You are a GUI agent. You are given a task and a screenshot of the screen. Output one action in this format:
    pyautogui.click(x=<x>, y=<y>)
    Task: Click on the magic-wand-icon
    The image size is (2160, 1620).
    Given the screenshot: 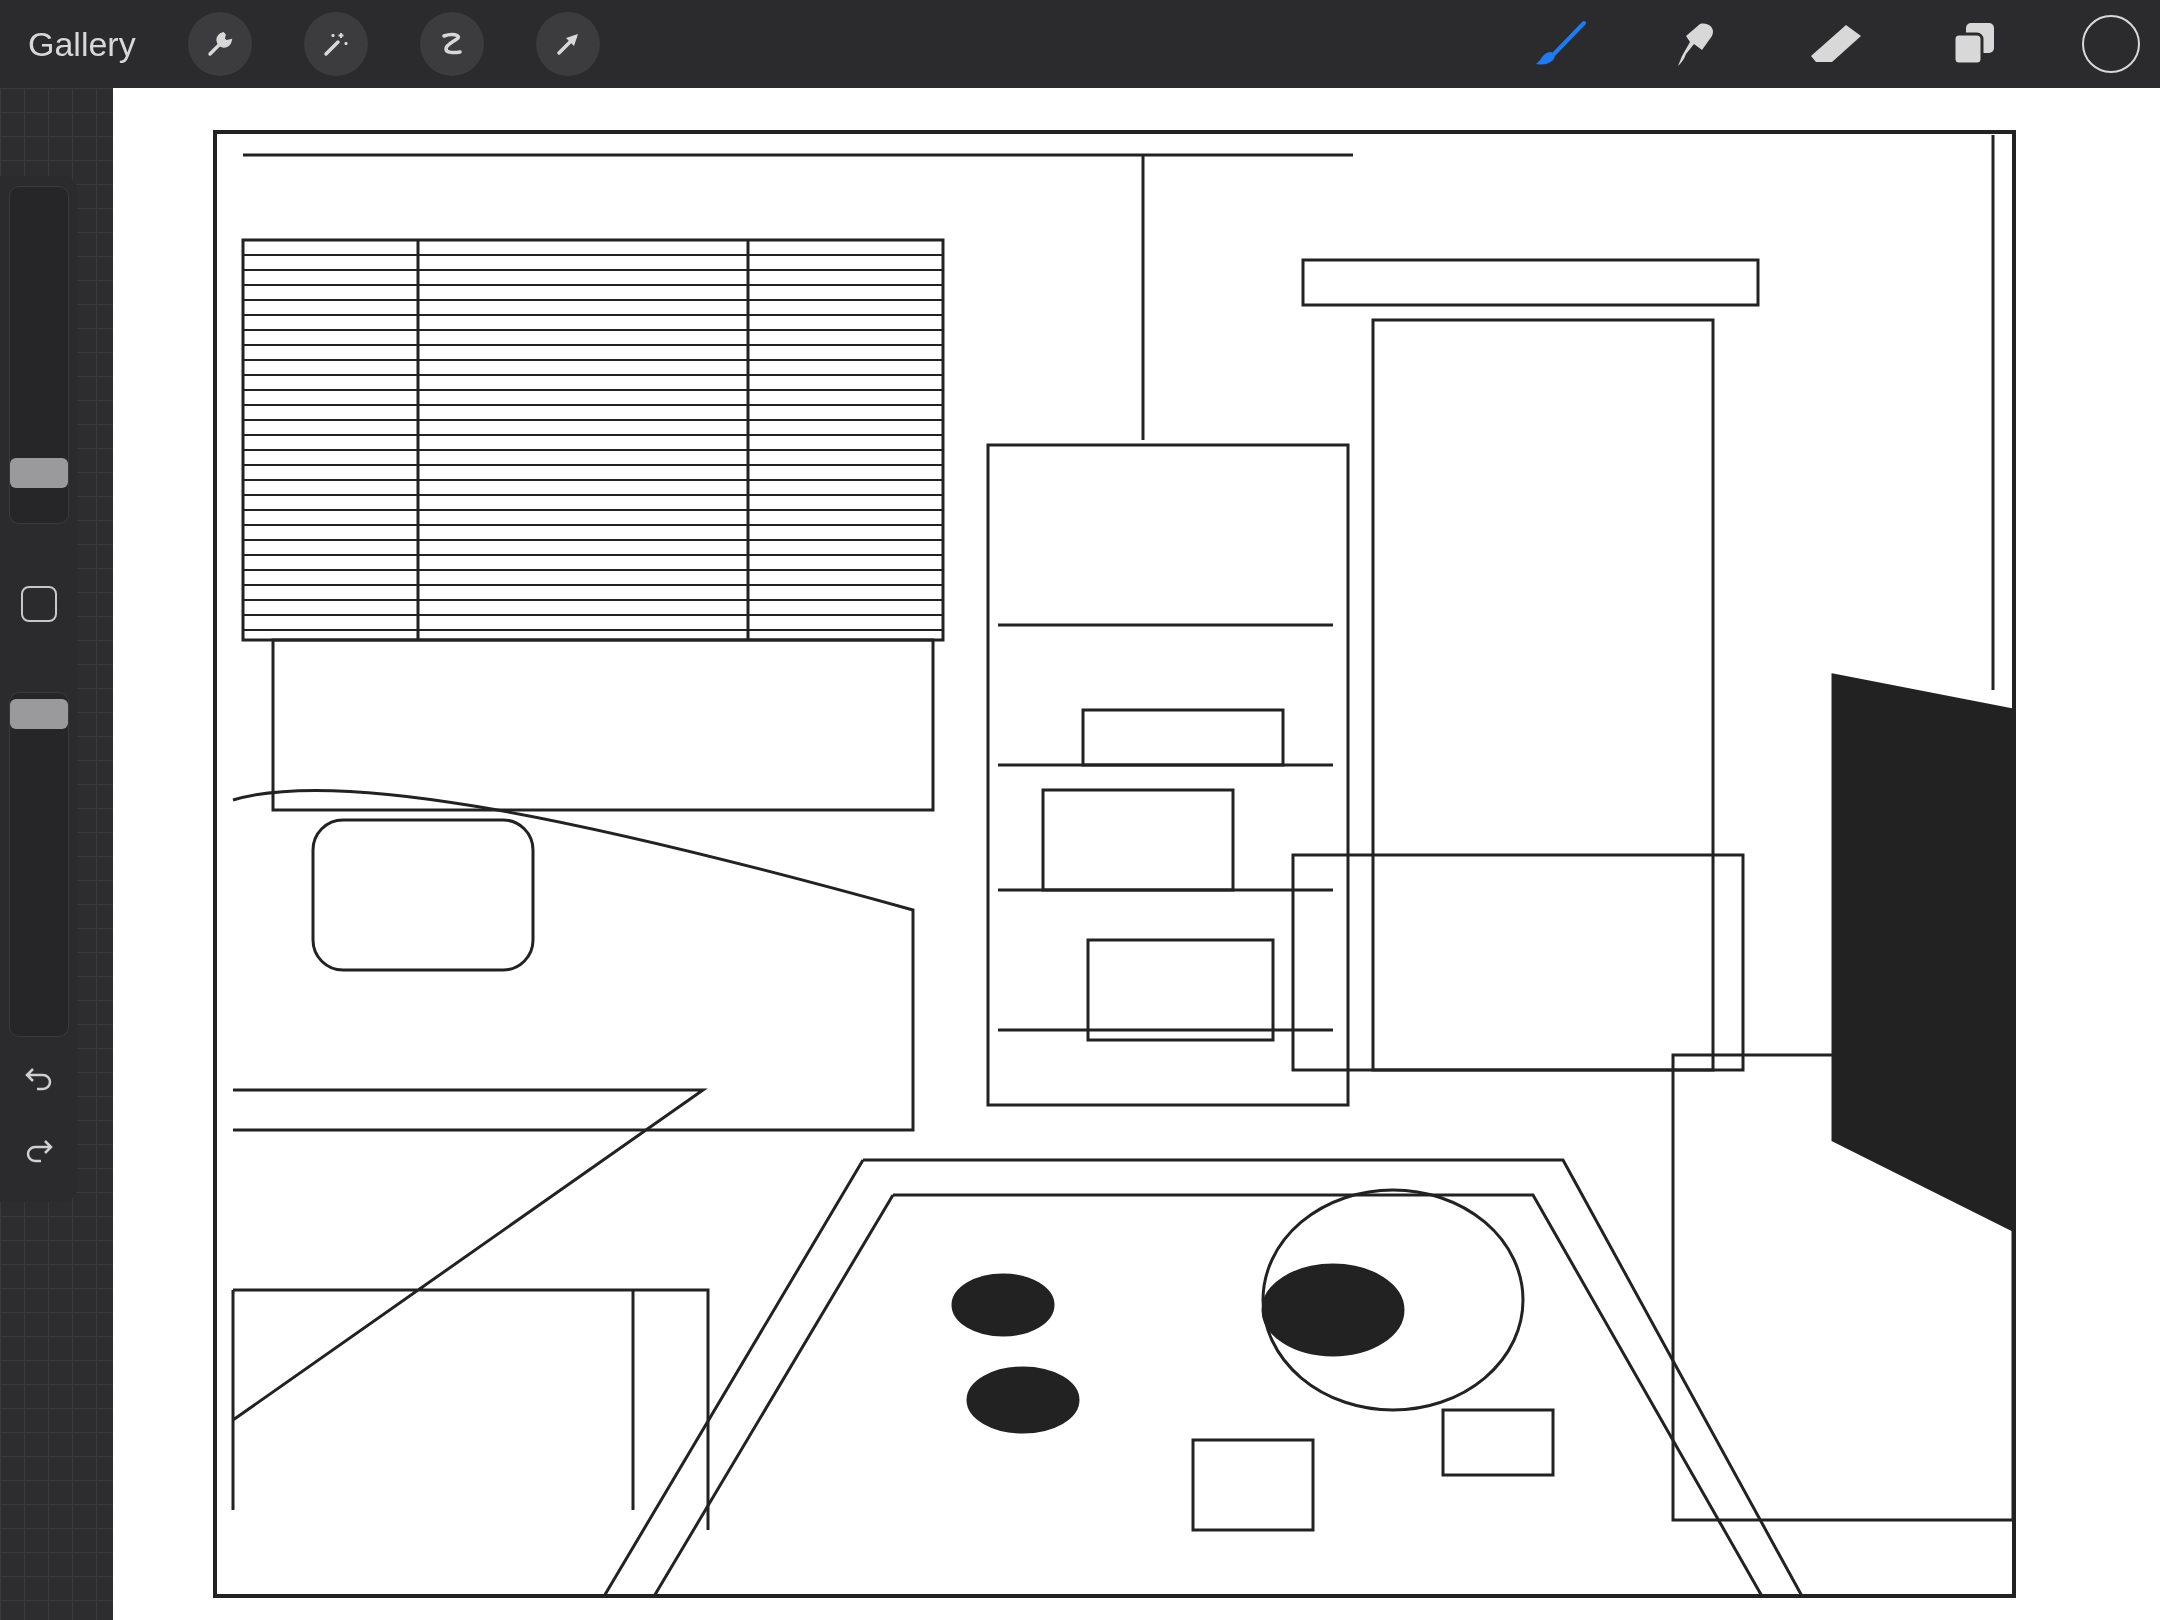 What is the action you would take?
    pyautogui.click(x=335, y=44)
    